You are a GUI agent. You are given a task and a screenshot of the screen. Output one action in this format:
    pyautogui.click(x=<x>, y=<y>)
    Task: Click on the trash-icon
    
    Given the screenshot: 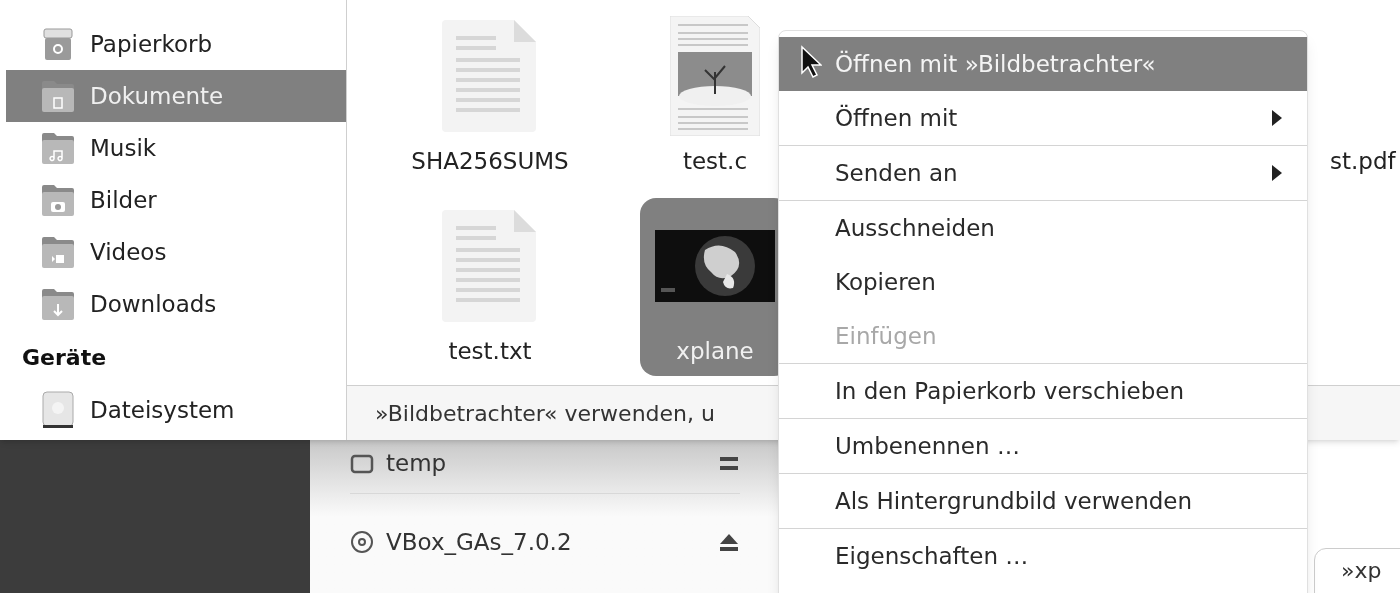 What is the action you would take?
    pyautogui.click(x=58, y=44)
    